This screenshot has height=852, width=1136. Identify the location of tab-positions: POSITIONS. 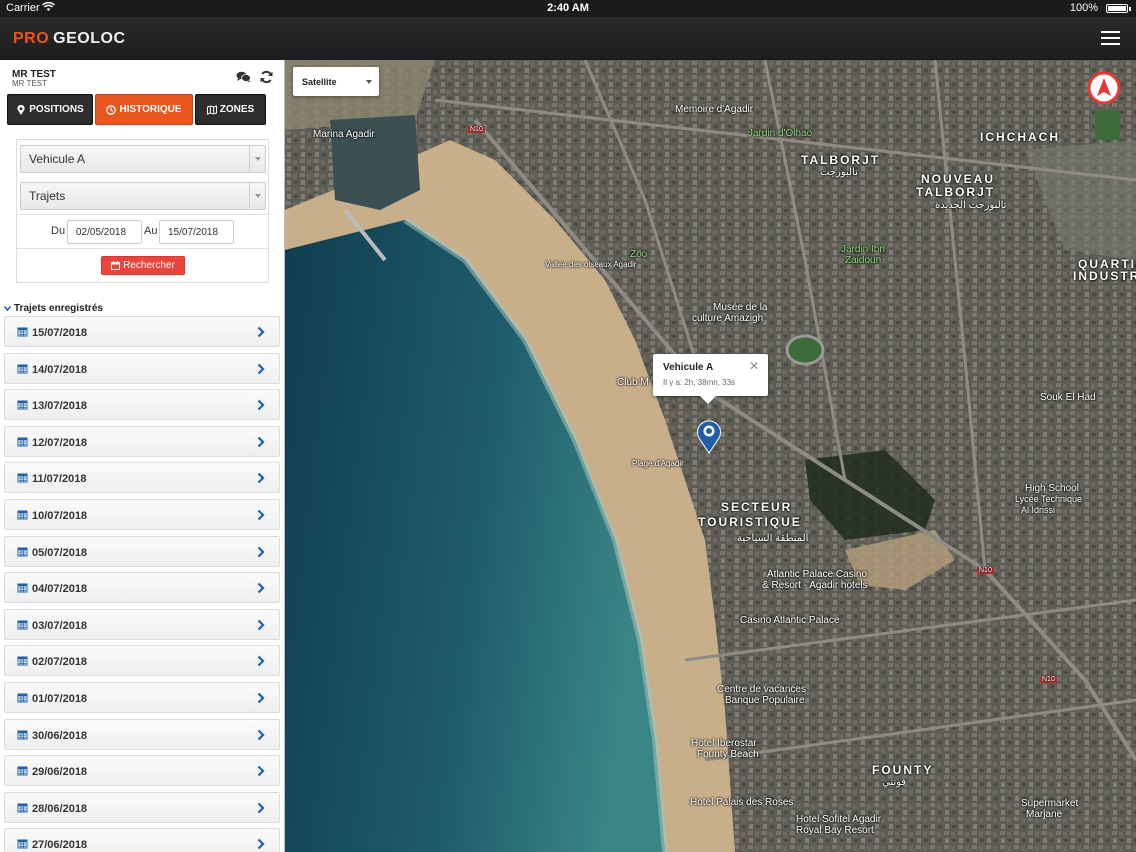
(50, 109).